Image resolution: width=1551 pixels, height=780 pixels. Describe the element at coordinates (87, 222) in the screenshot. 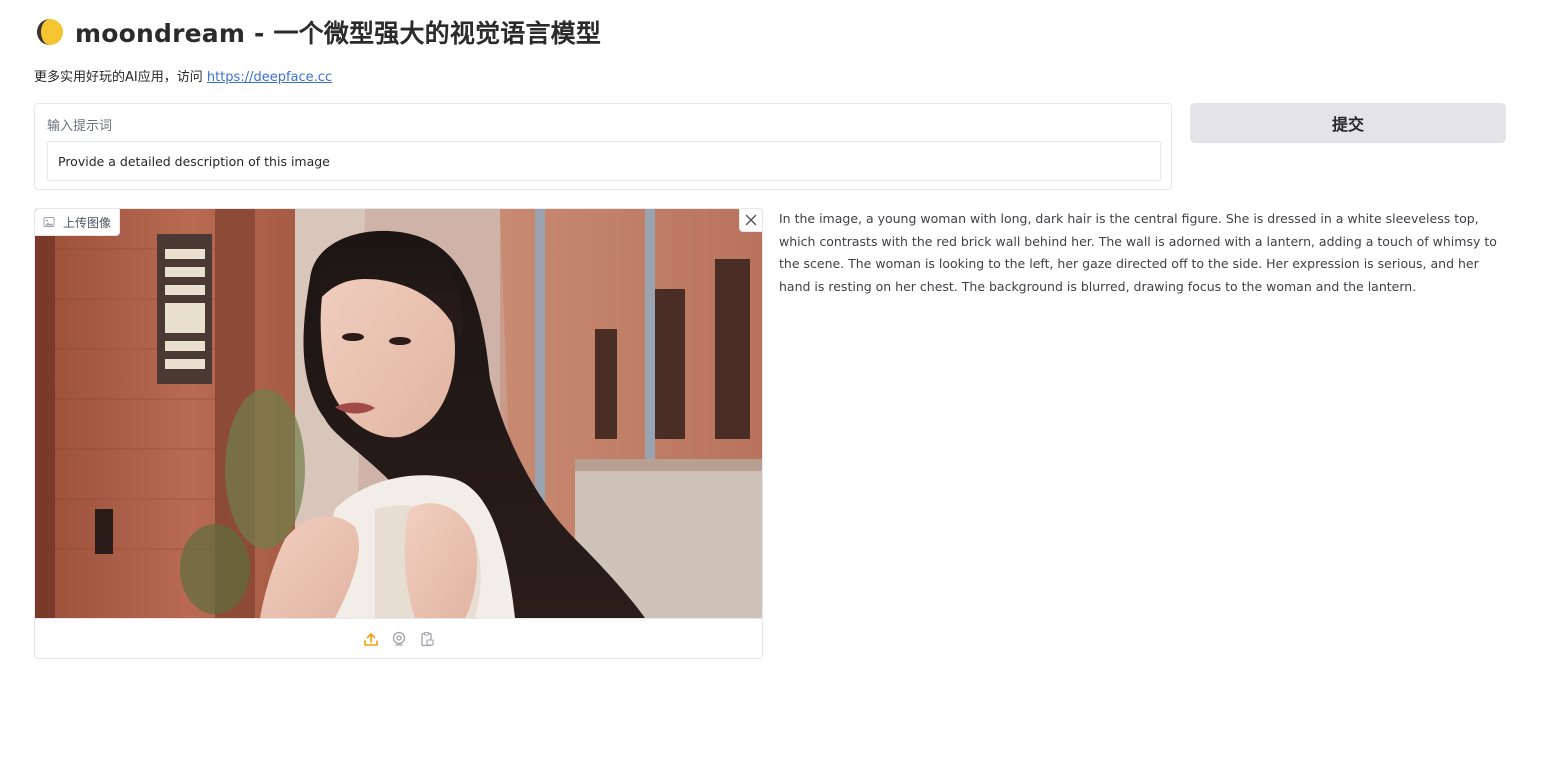

I see `image-label-text: 上传图像` at that location.